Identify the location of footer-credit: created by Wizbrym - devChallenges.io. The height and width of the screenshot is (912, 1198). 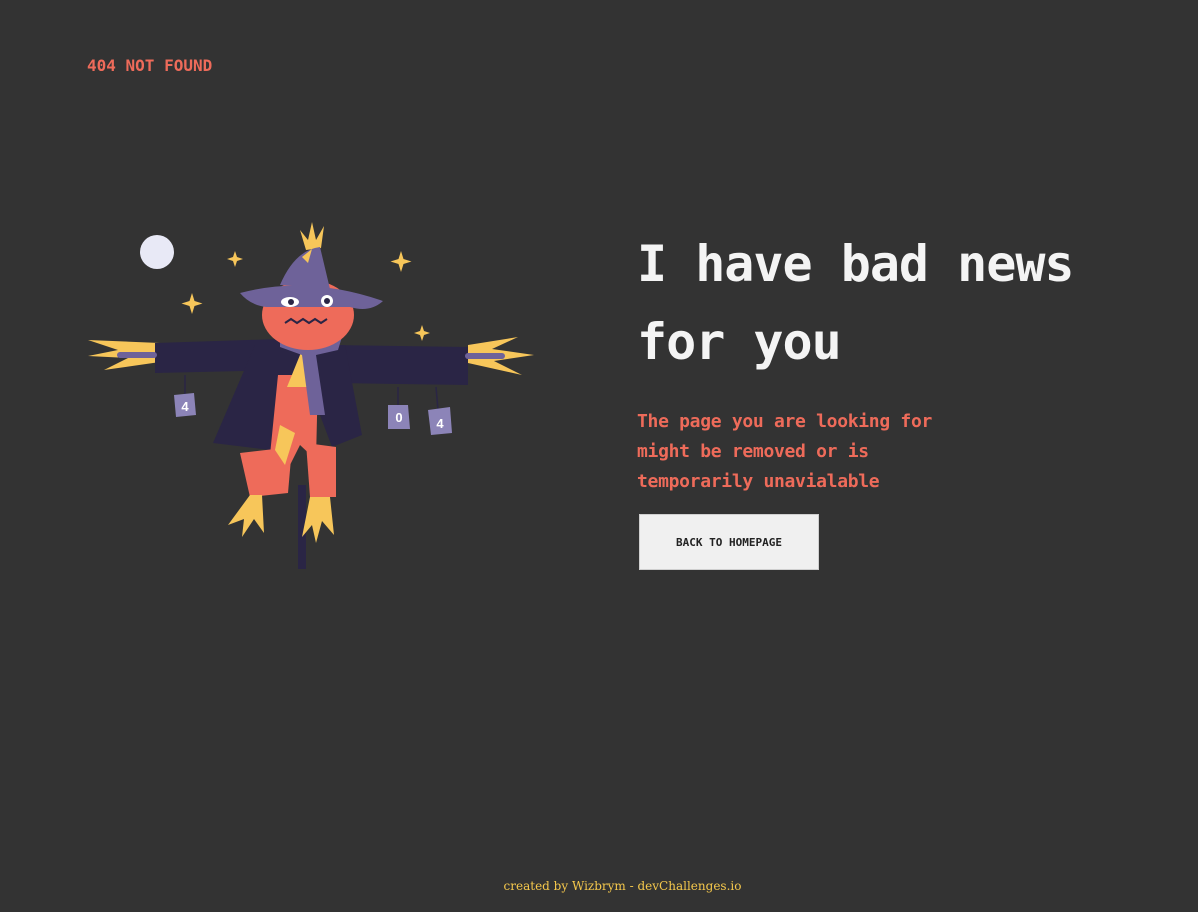
(622, 886).